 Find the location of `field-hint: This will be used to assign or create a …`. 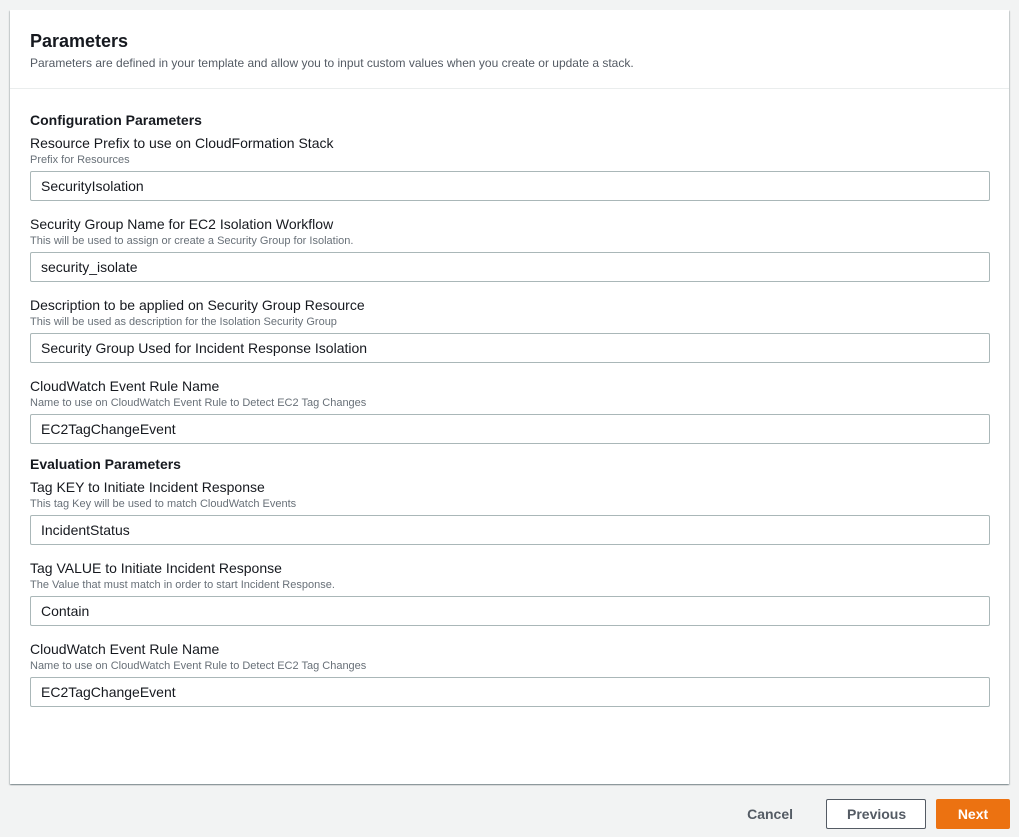

field-hint: This will be used to assign or create a … is located at coordinates (192, 241).